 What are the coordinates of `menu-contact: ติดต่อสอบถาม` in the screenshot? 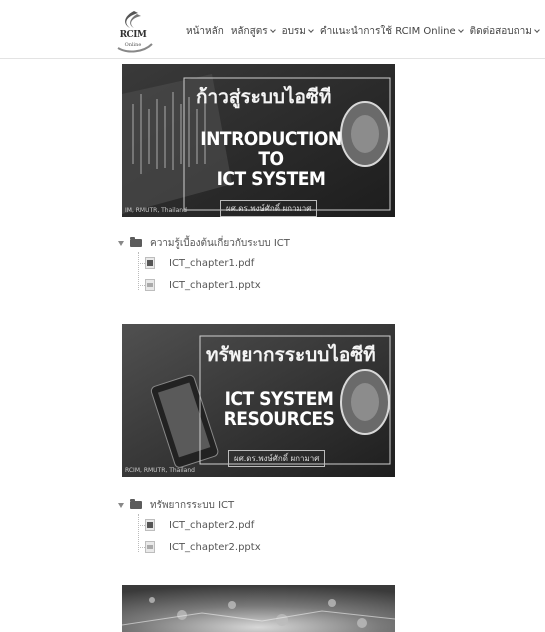 It's located at (504, 31).